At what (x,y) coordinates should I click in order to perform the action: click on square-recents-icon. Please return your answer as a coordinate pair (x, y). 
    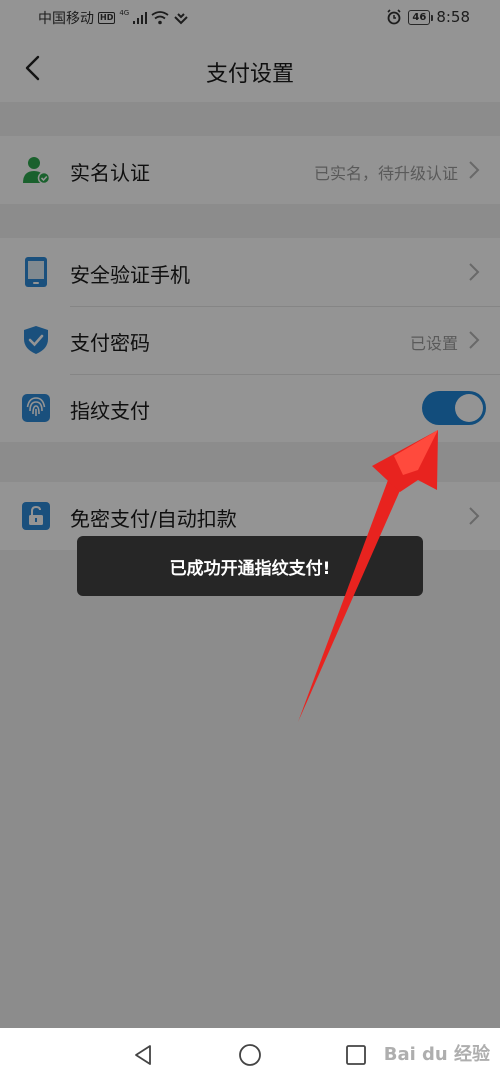
    Looking at the image, I should click on (356, 1055).